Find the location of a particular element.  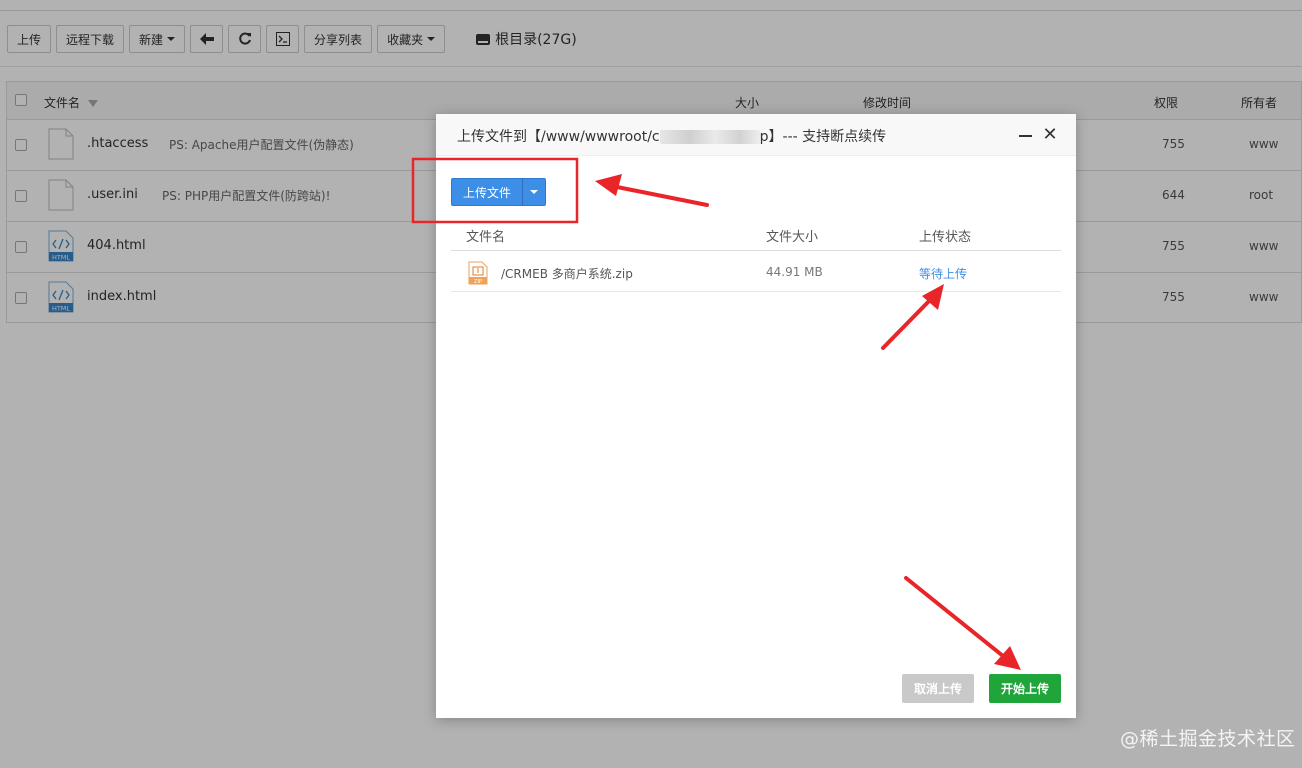

caret-down-icon is located at coordinates (534, 192).